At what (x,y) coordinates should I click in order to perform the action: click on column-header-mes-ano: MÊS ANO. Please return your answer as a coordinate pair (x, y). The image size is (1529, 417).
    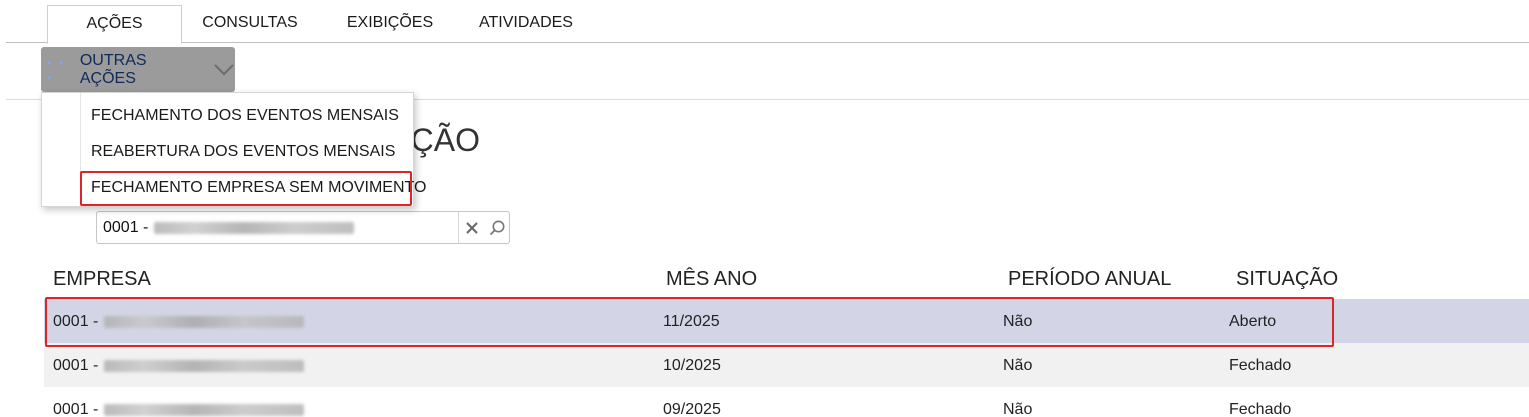
    Looking at the image, I should click on (711, 279).